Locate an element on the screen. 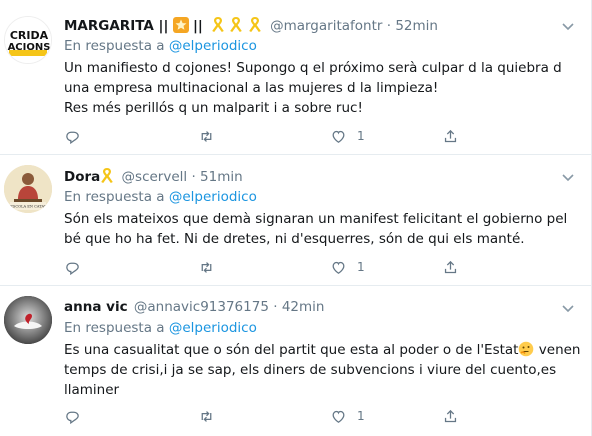 Image resolution: width=592 pixels, height=436 pixels. svg-text: L'ESCOLA EN CATALÀ is located at coordinates (28, 206).